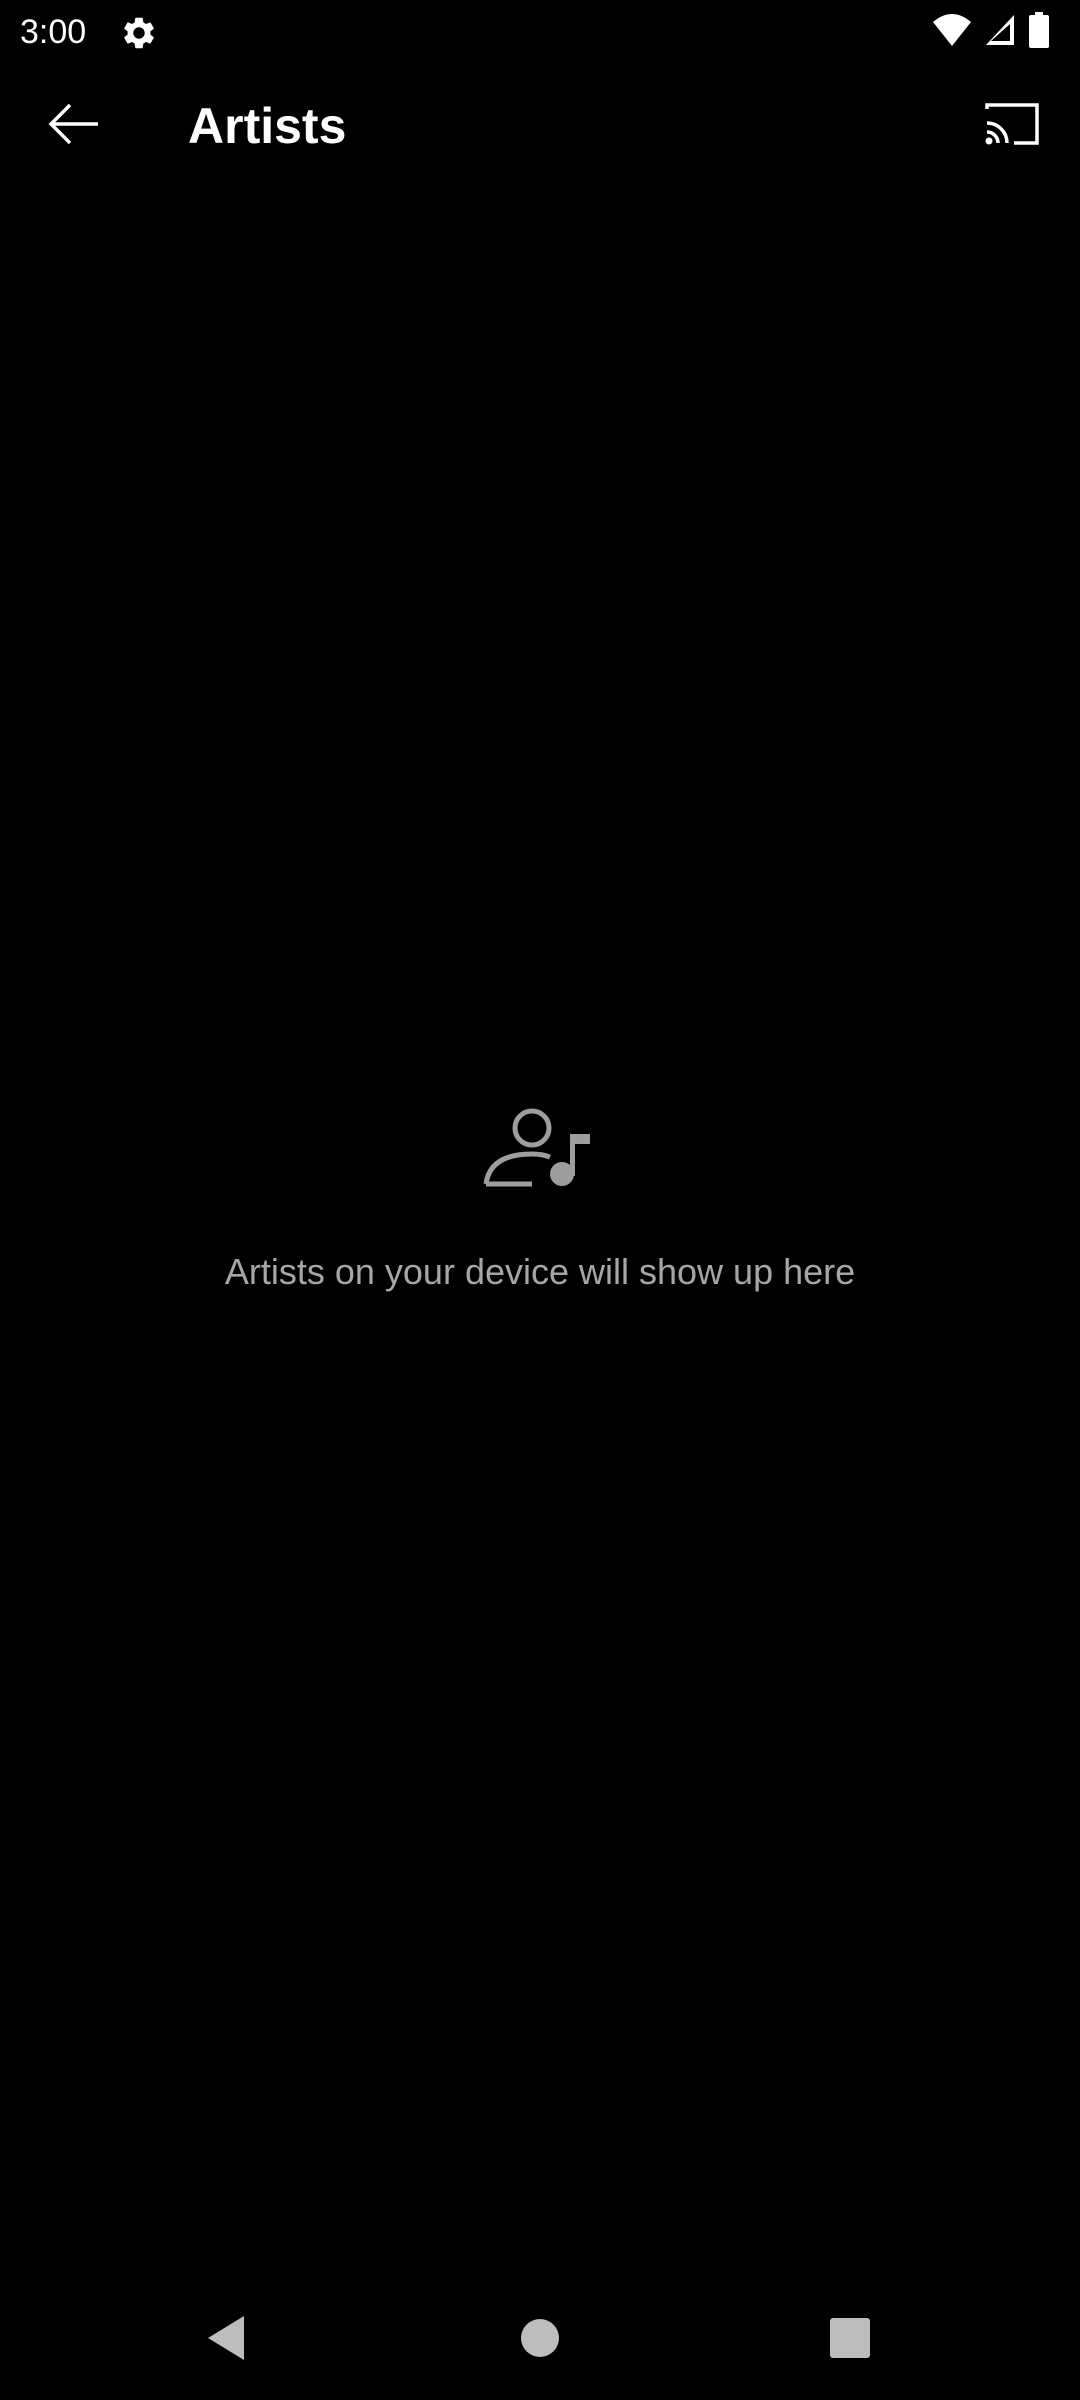 The height and width of the screenshot is (2400, 1080). Describe the element at coordinates (952, 32) in the screenshot. I see `wifi-icon` at that location.